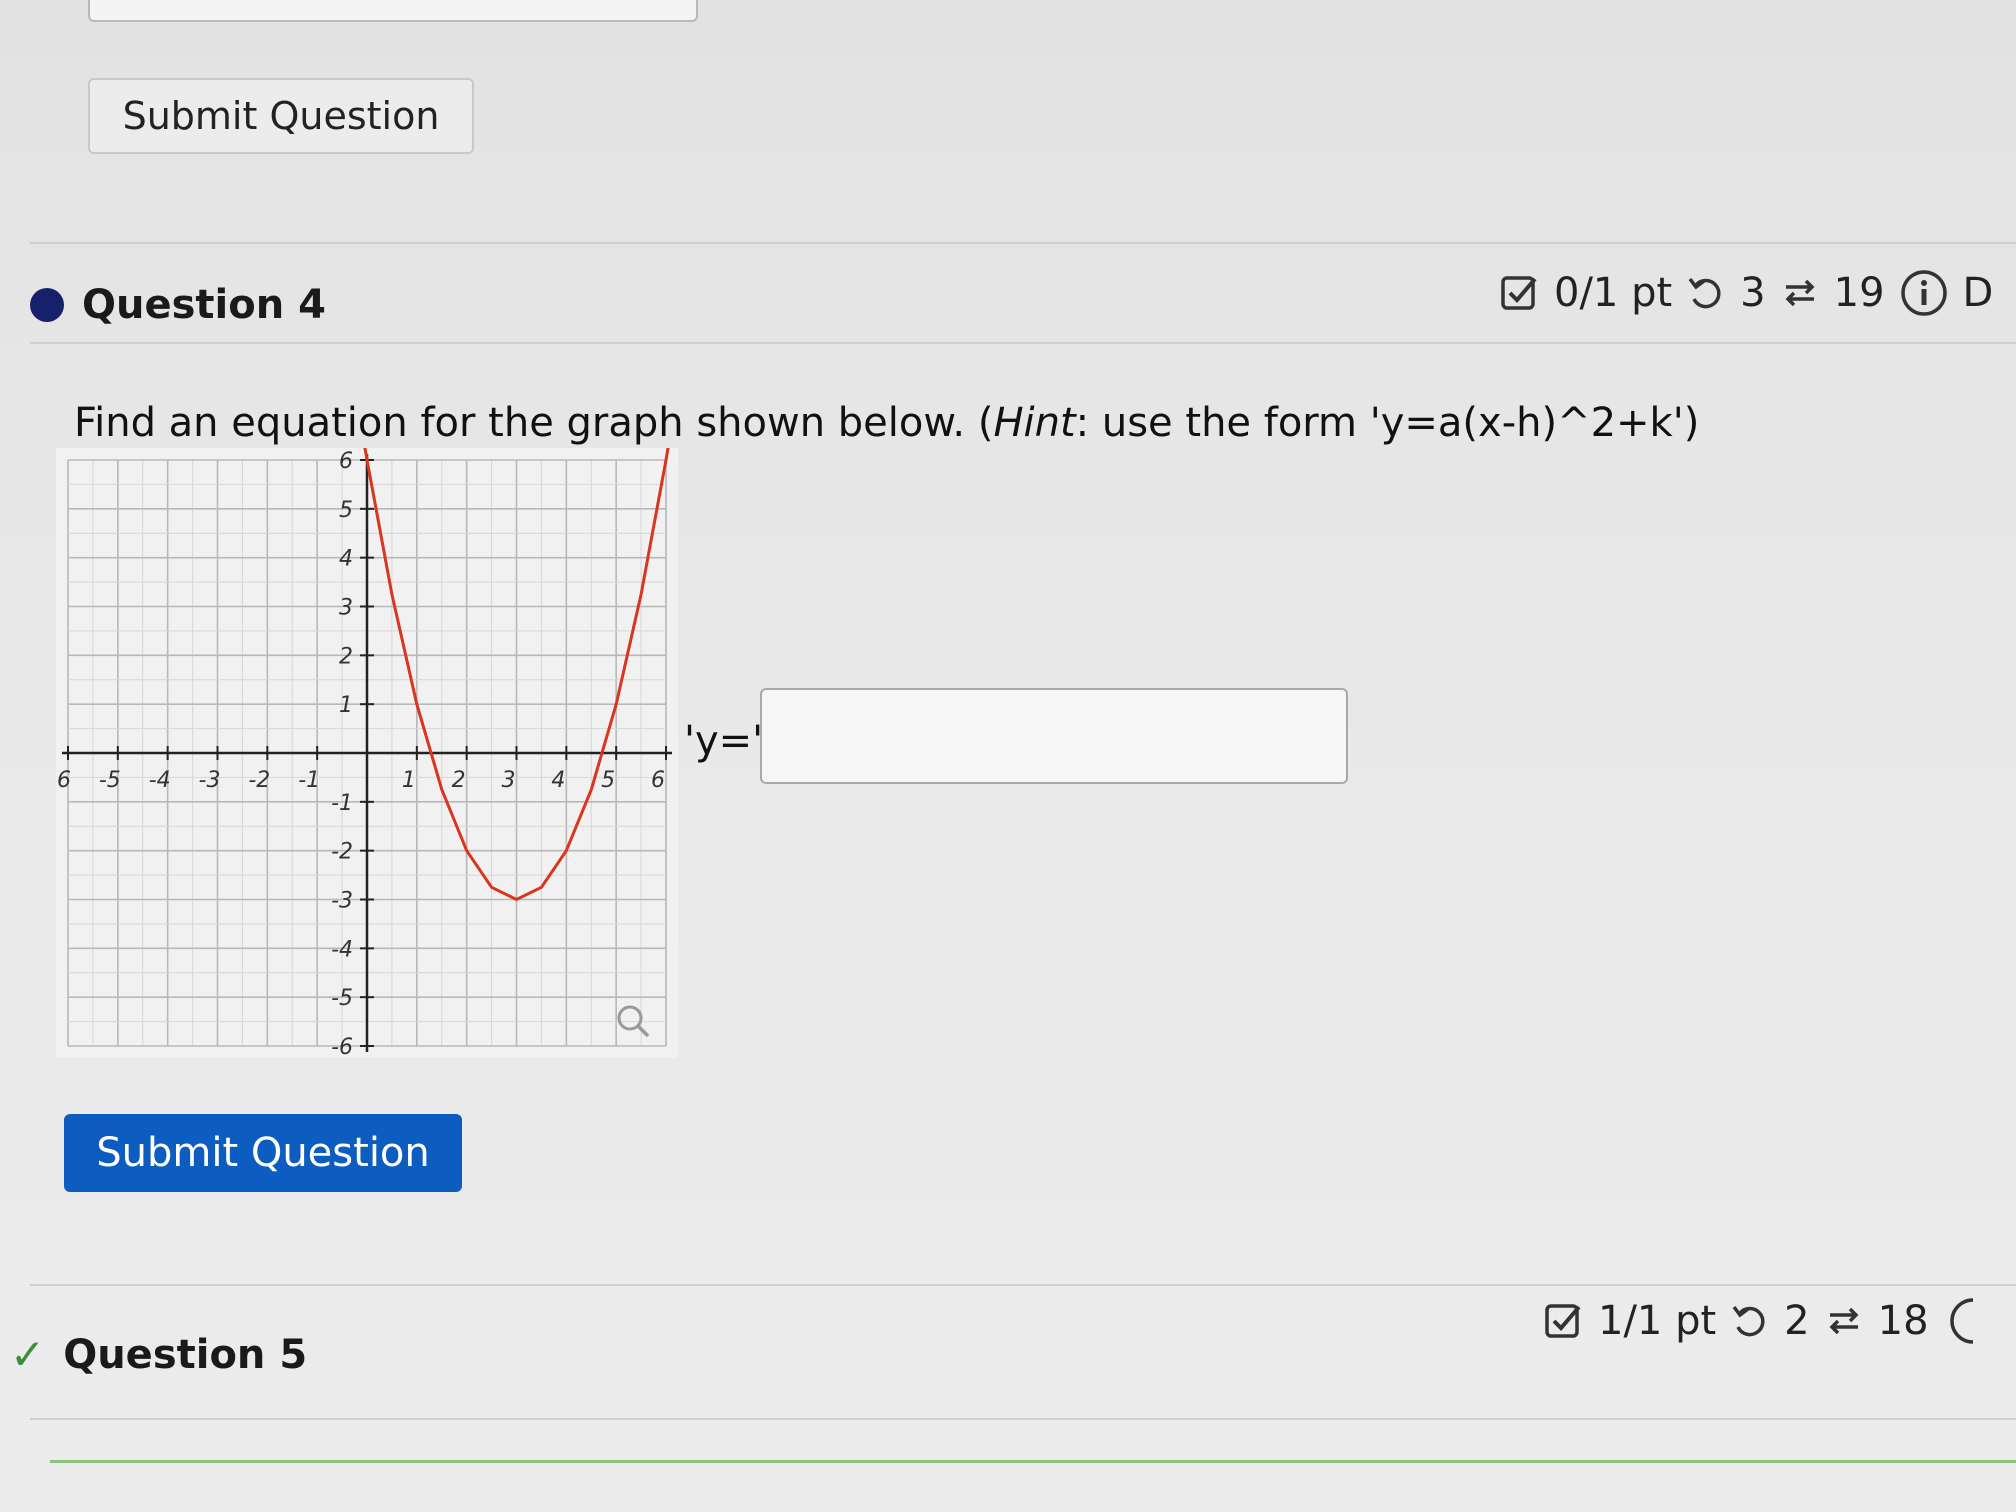 This screenshot has height=1512, width=2016. What do you see at coordinates (393, 11) in the screenshot?
I see `previous-answer-input` at bounding box center [393, 11].